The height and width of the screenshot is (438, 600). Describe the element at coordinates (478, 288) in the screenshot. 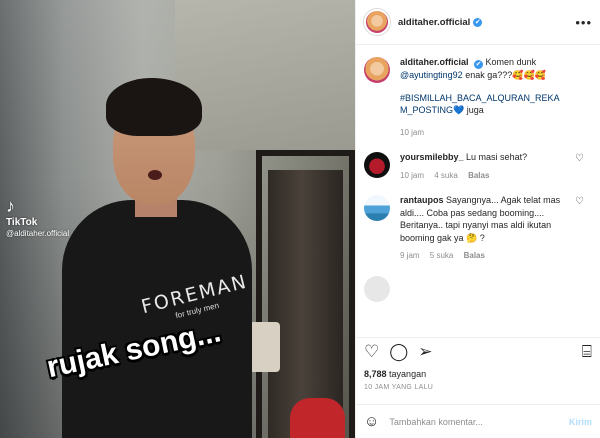

I see `comment-item-partial` at that location.